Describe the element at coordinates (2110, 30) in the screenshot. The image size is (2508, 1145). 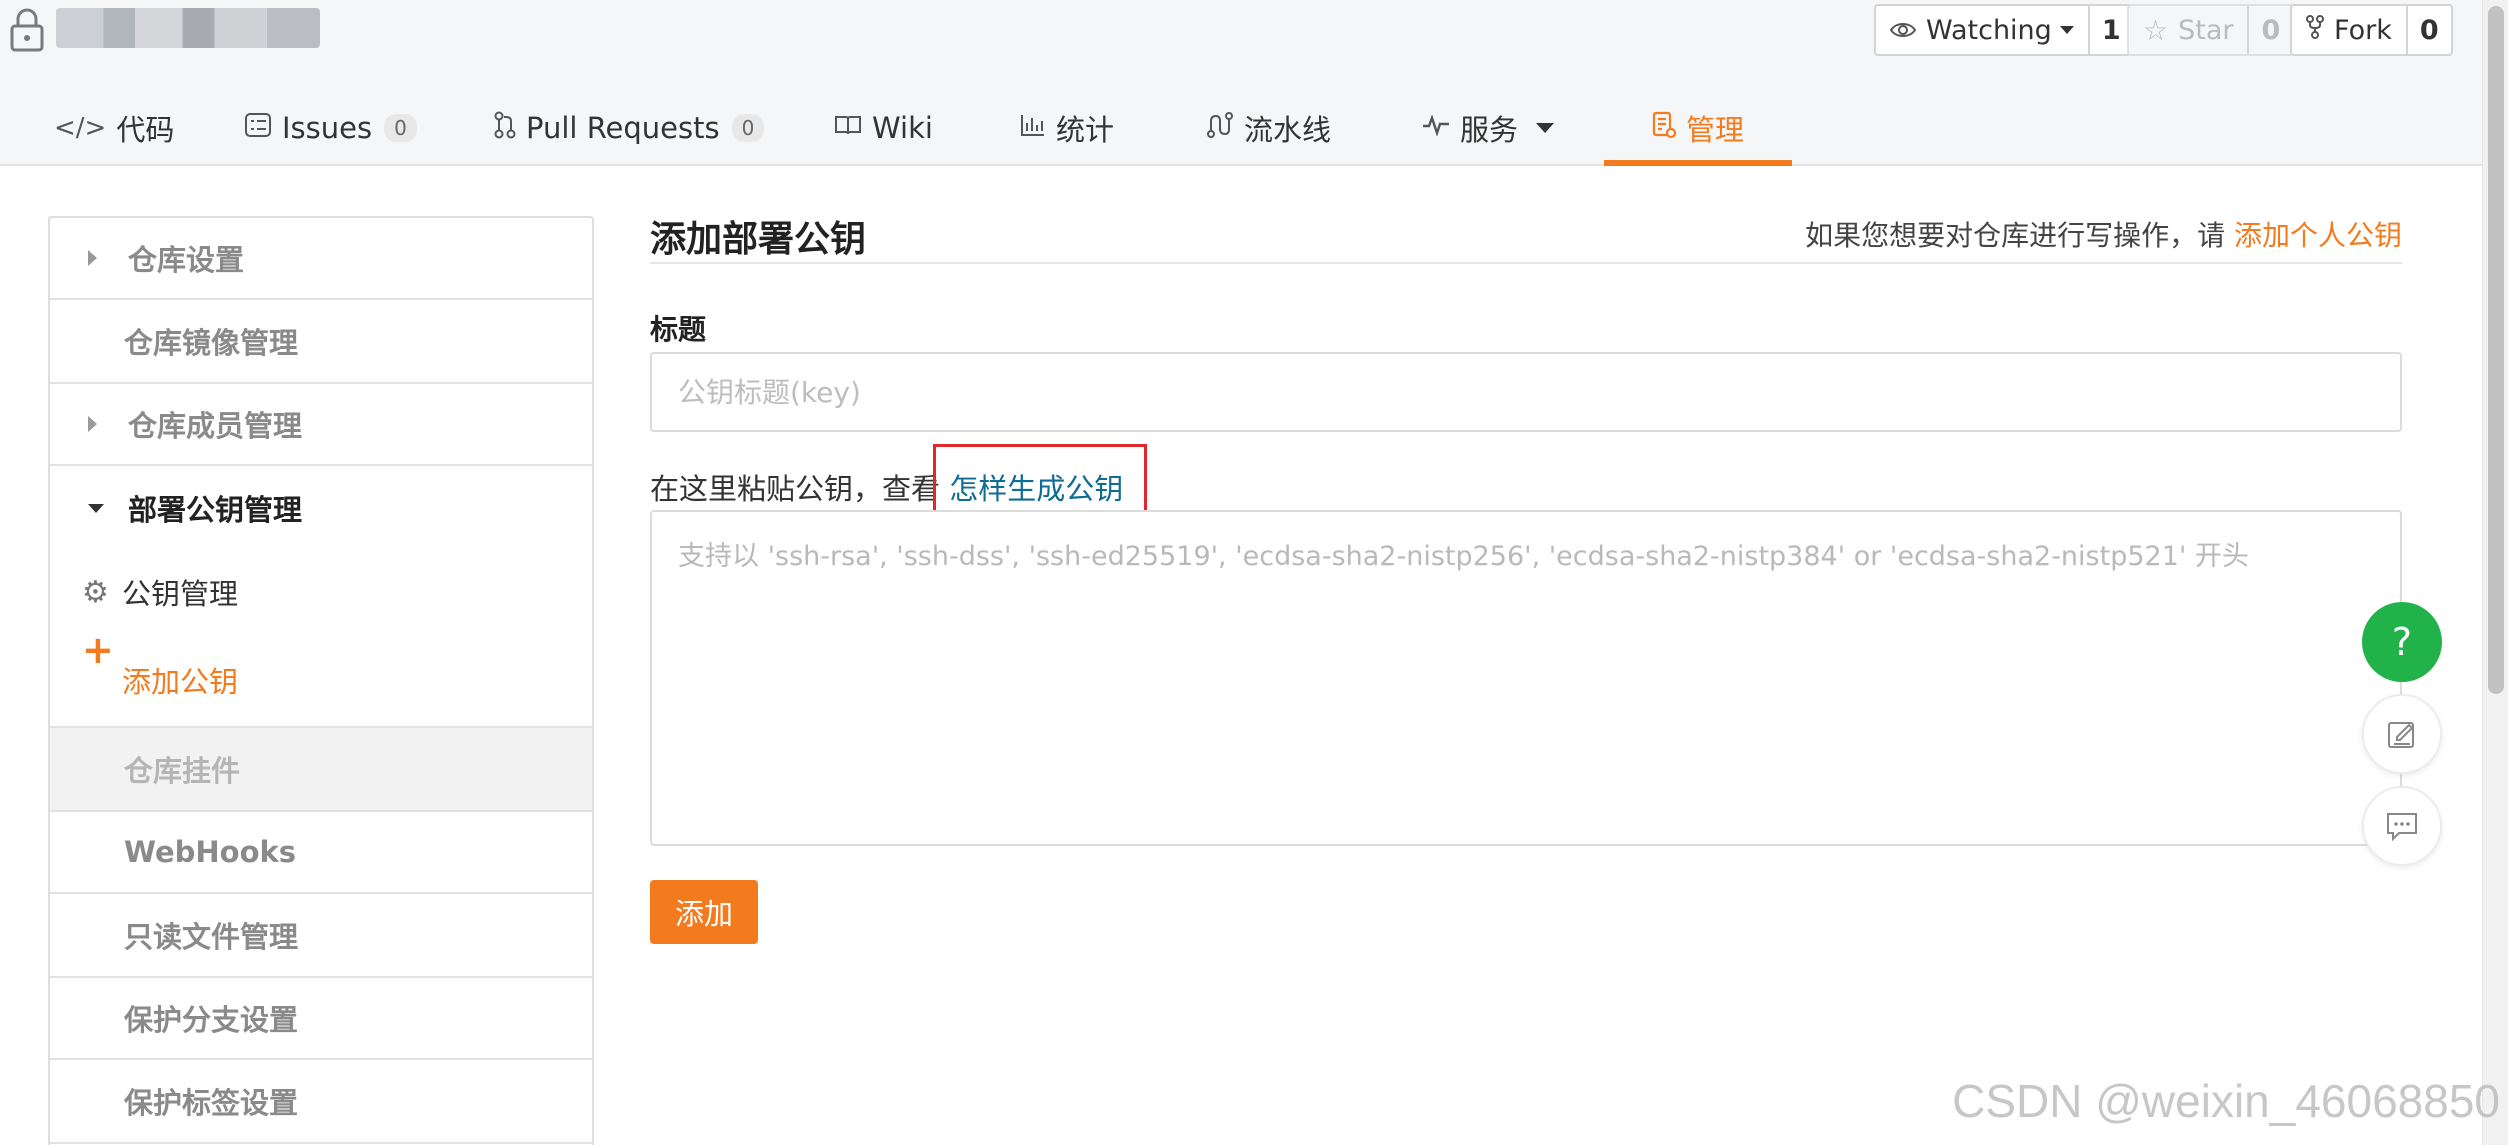
I see `watching-count: 1` at that location.